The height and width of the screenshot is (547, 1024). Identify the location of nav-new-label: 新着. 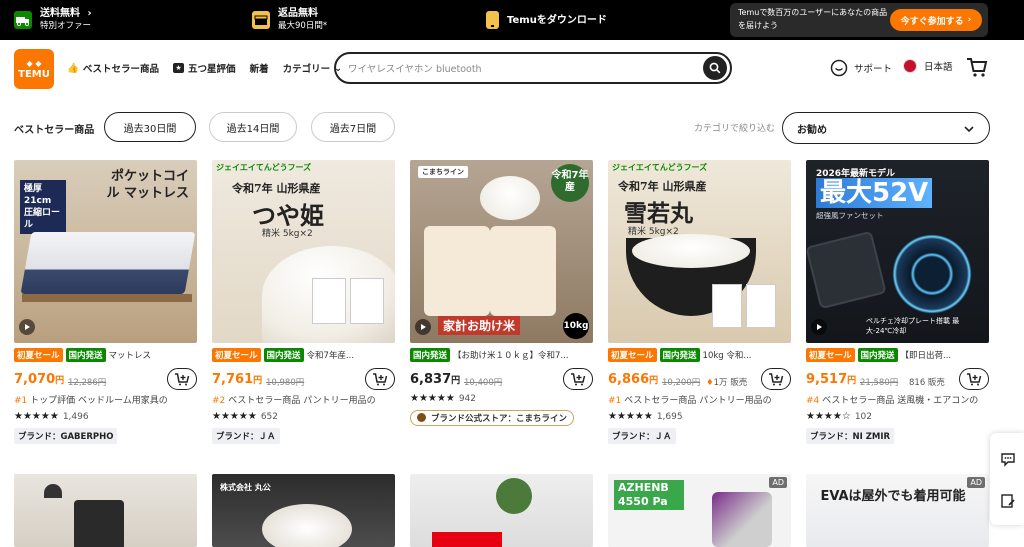
(259, 69).